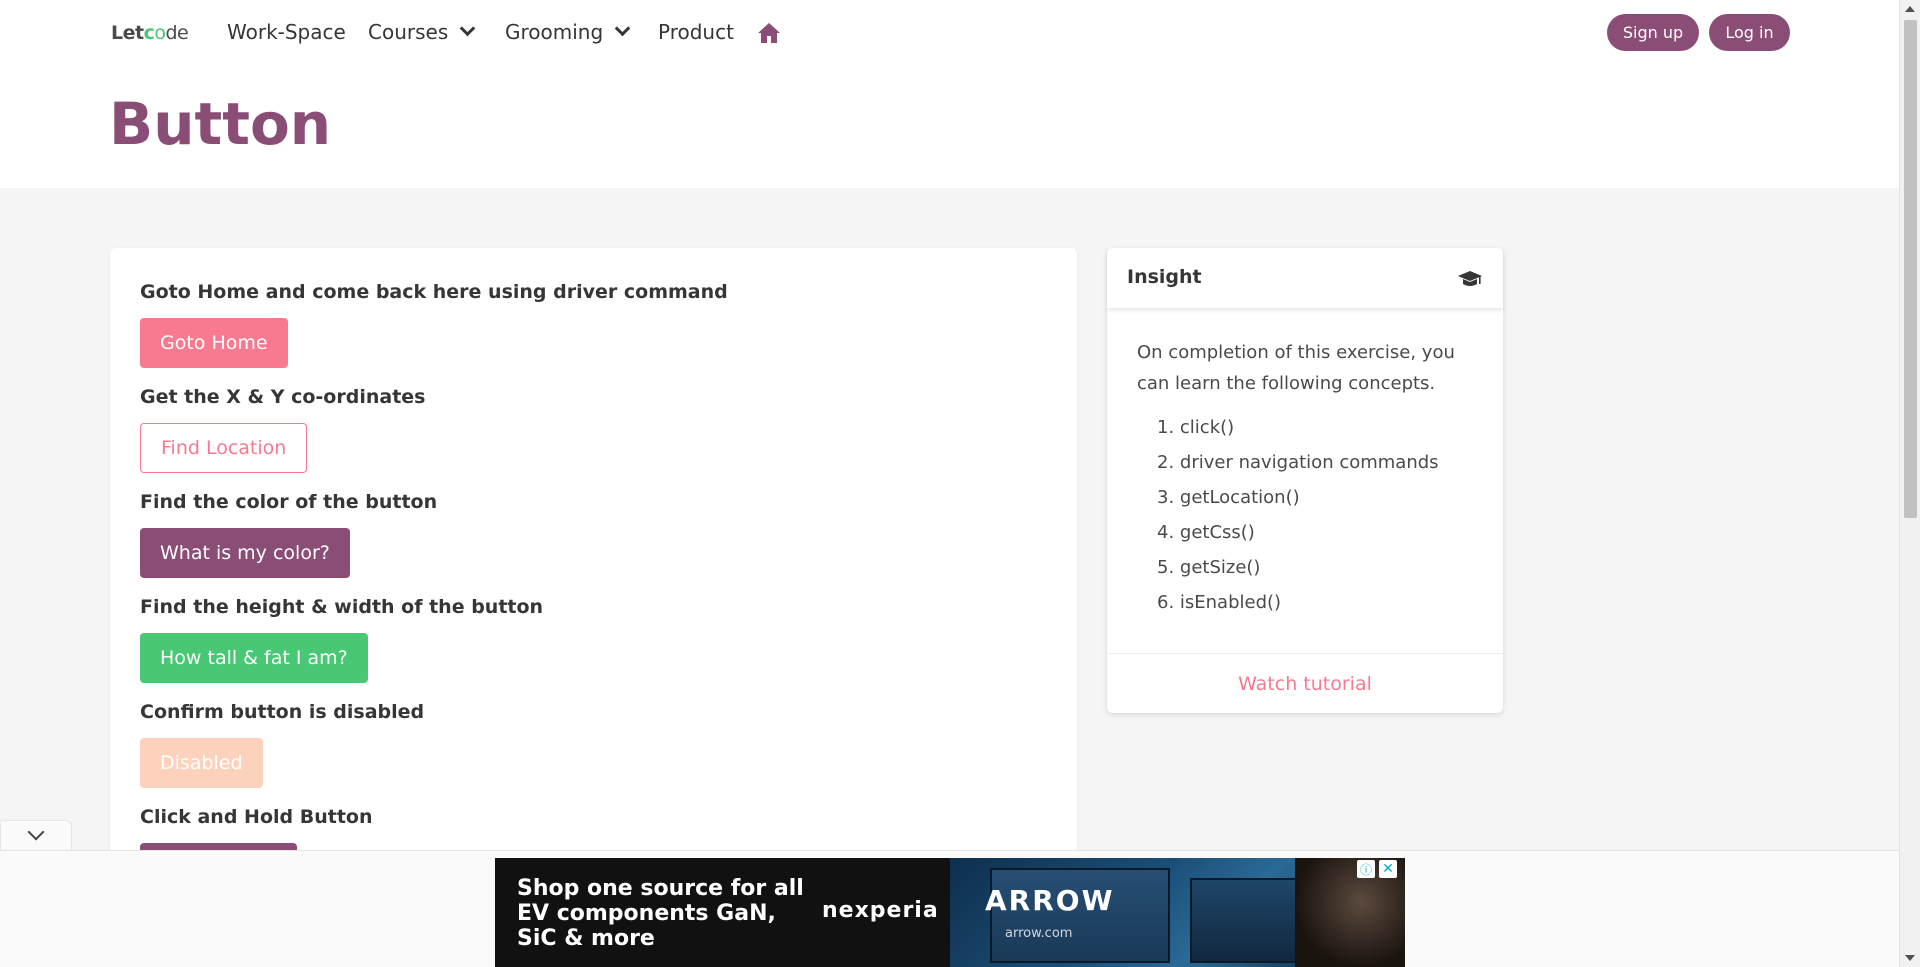 The image size is (1920, 967). I want to click on exercise-label-location: Get the X & Y co-ordinates, so click(283, 397).